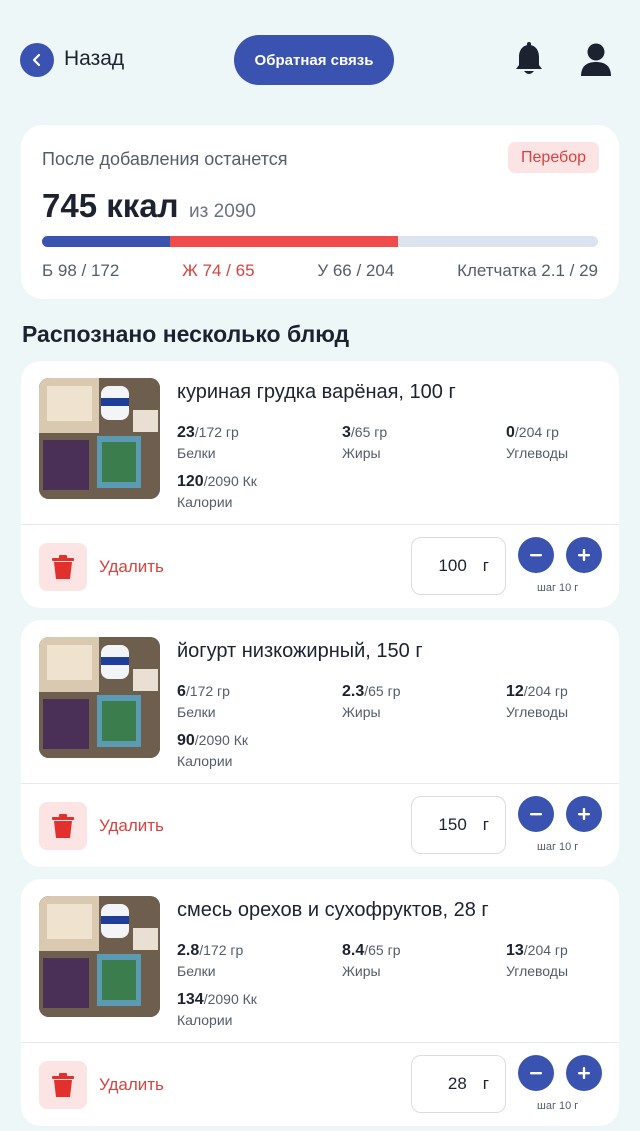 The width and height of the screenshot is (640, 1131). Describe the element at coordinates (314, 60) in the screenshot. I see `feedback-button: Обратная связь` at that location.